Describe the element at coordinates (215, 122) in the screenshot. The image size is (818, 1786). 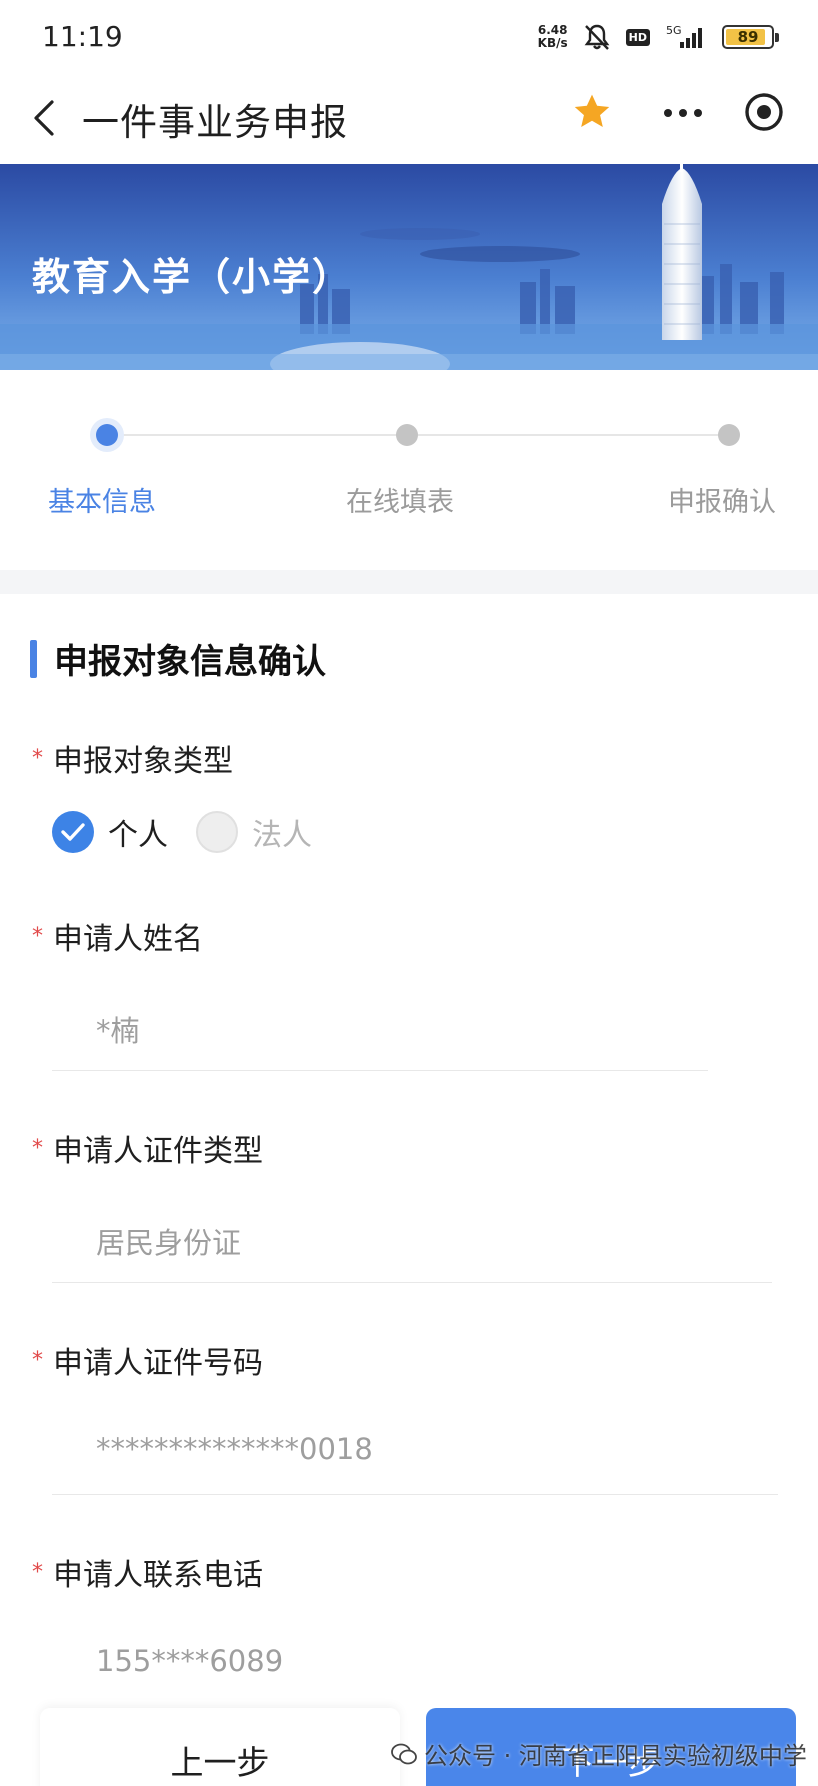
I see `page-title: 一件事业务申报` at that location.